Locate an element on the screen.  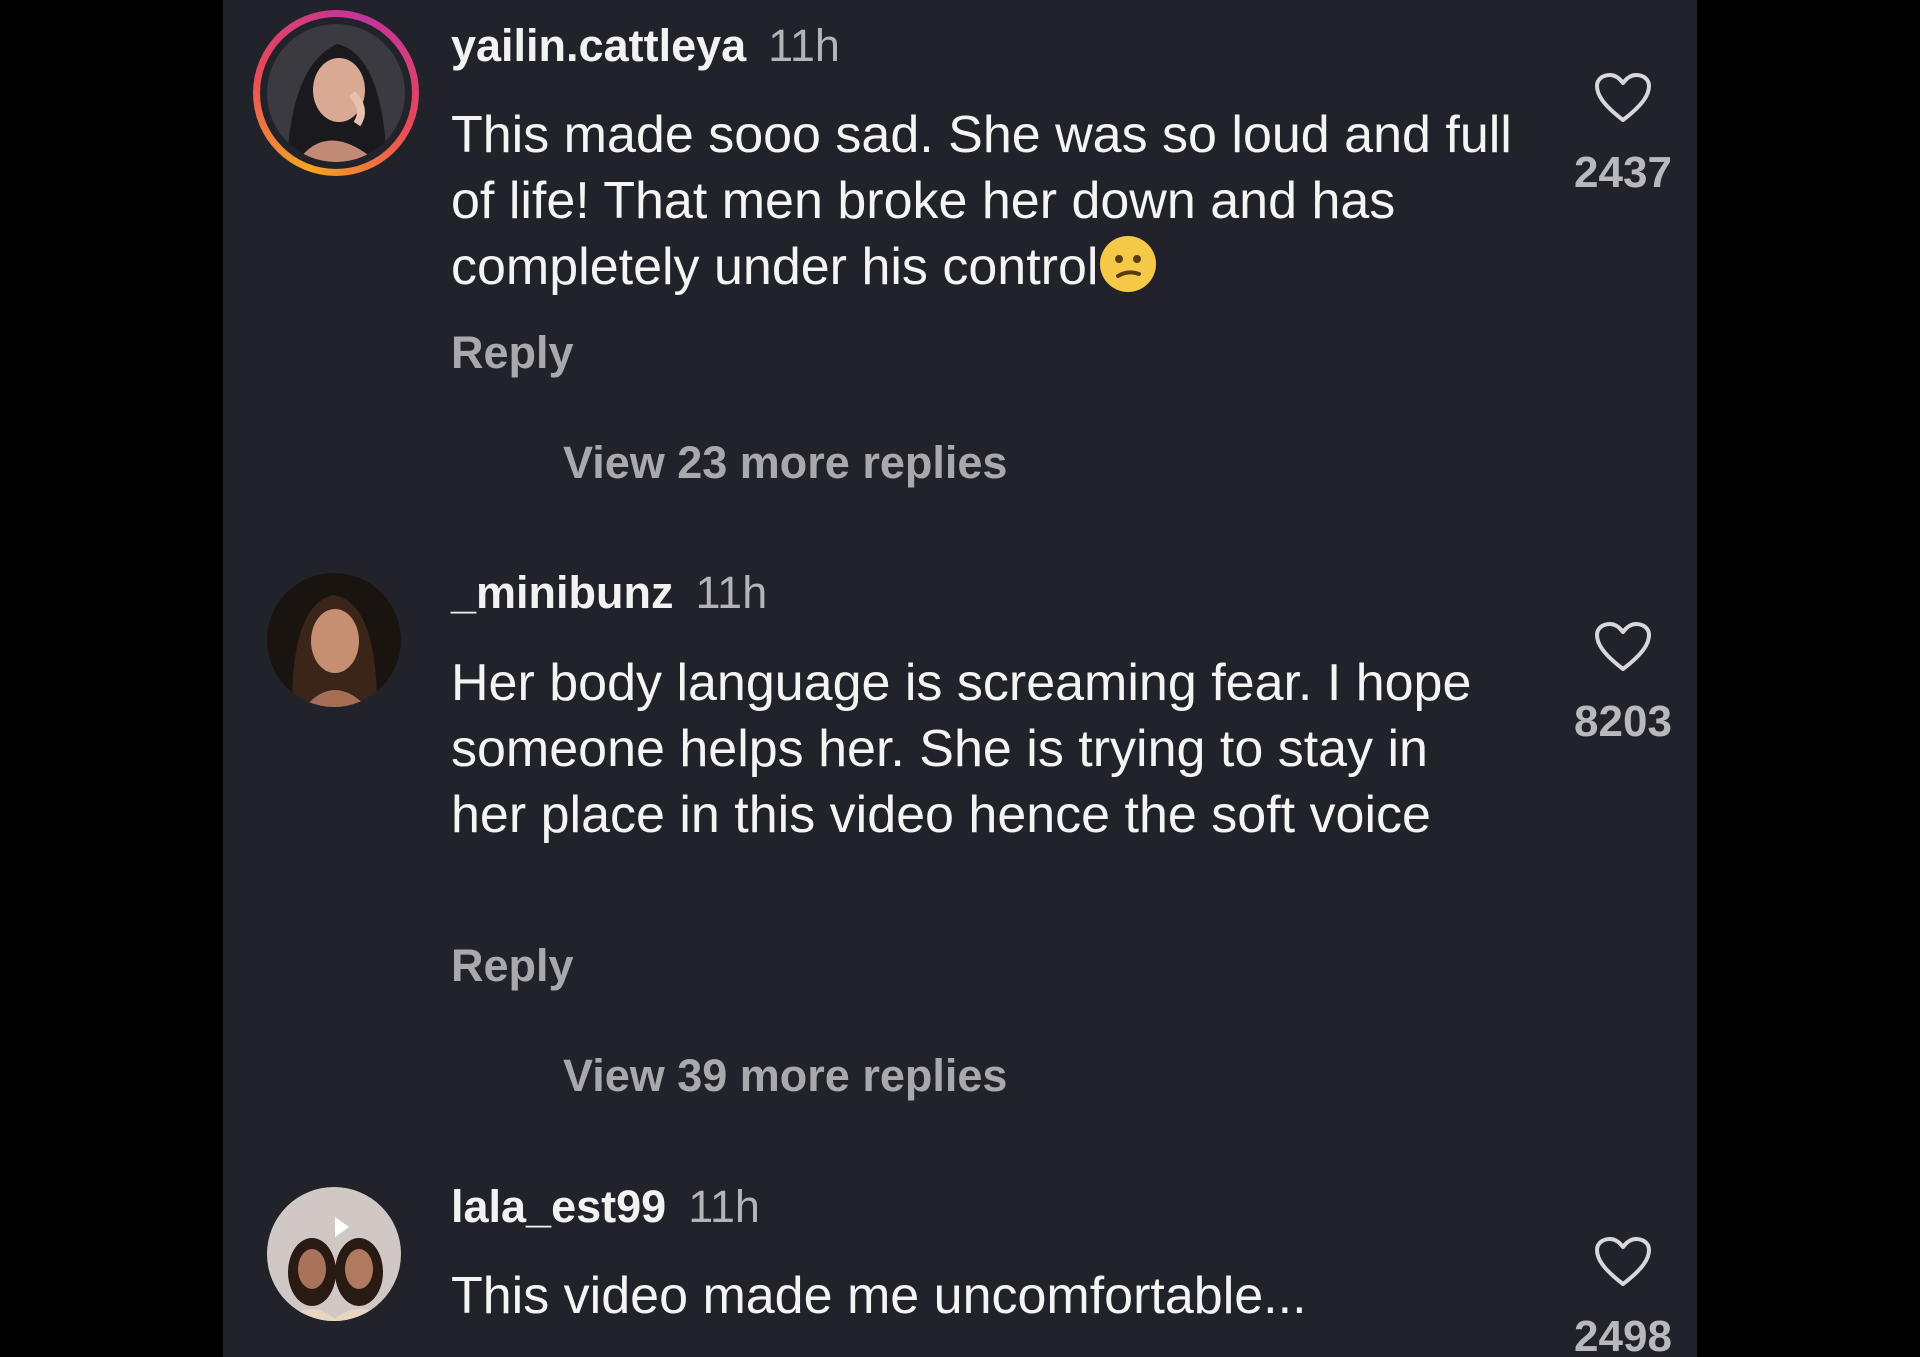
username: yailin.cattleya 11h is located at coordinates (645, 46).